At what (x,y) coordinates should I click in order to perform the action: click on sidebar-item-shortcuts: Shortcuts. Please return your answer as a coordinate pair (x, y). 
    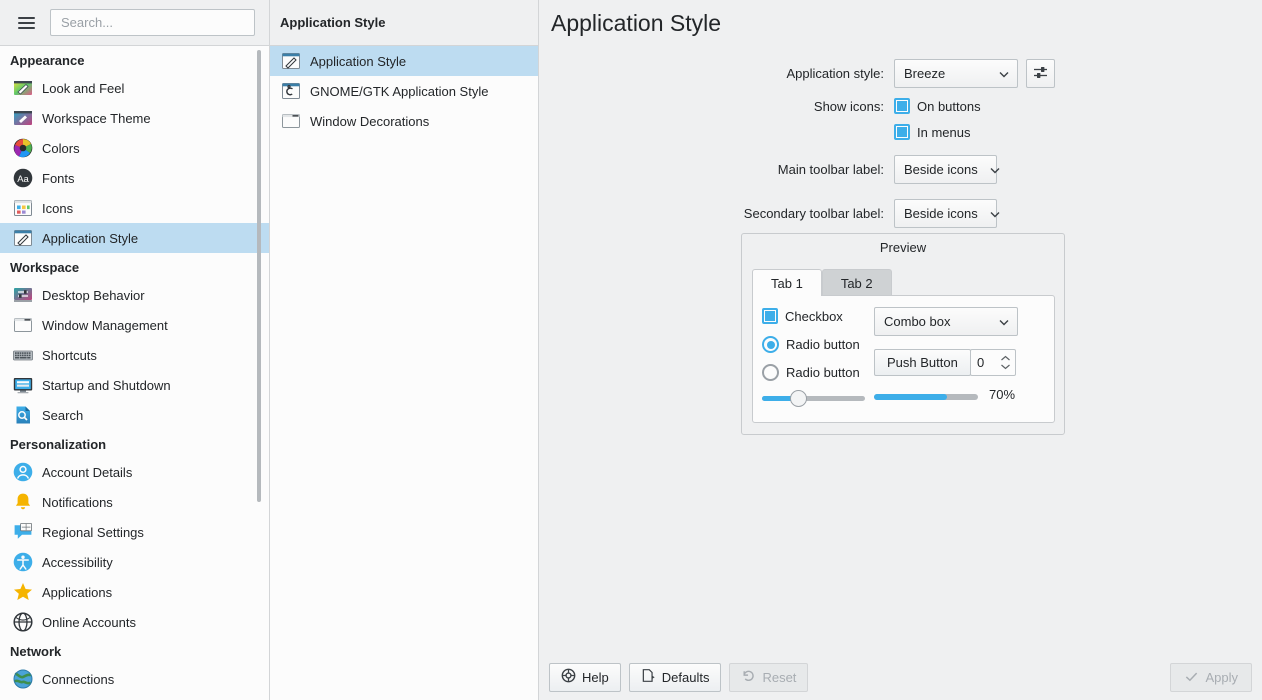
    Looking at the image, I should click on (134, 355).